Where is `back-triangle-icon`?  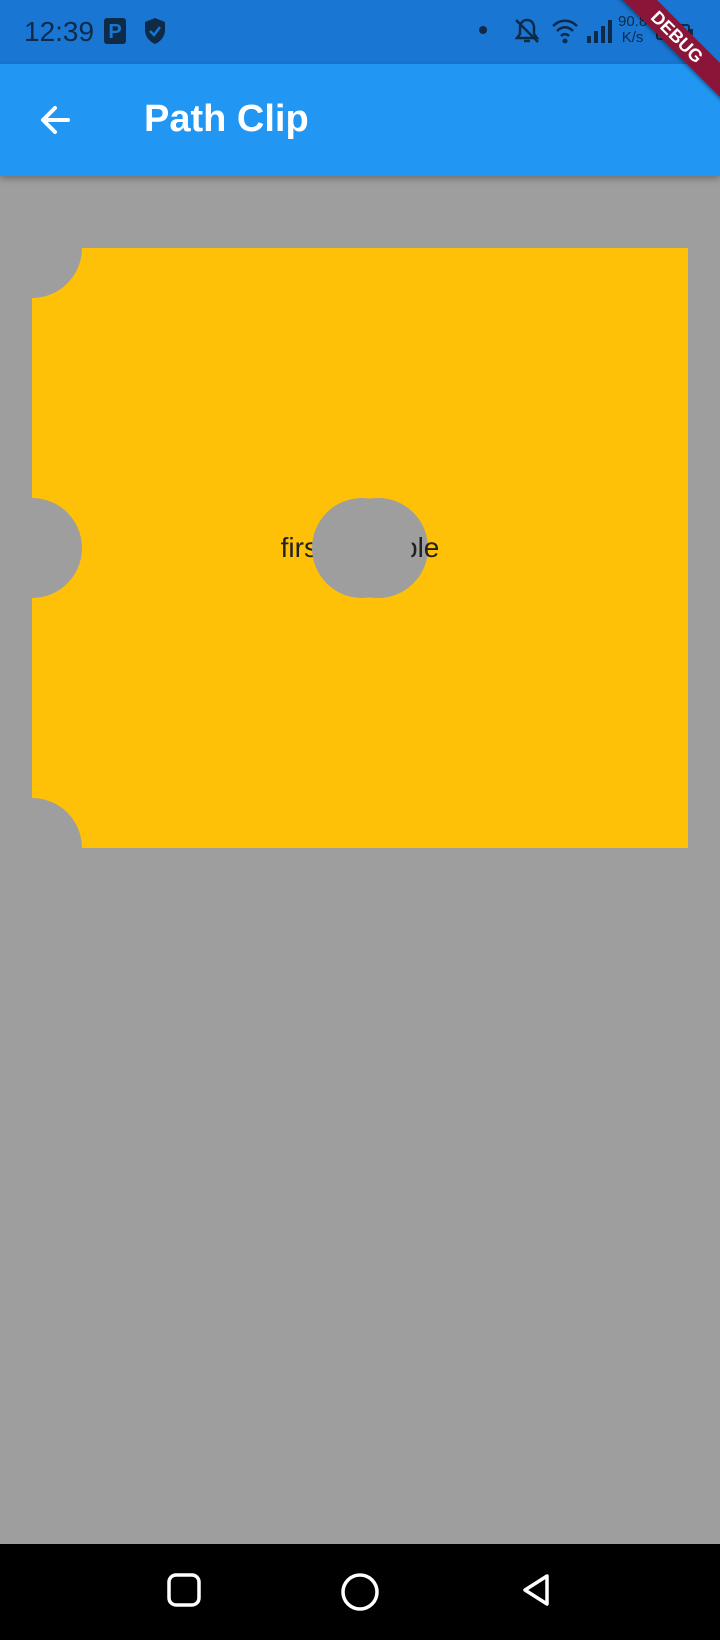 back-triangle-icon is located at coordinates (536, 1590).